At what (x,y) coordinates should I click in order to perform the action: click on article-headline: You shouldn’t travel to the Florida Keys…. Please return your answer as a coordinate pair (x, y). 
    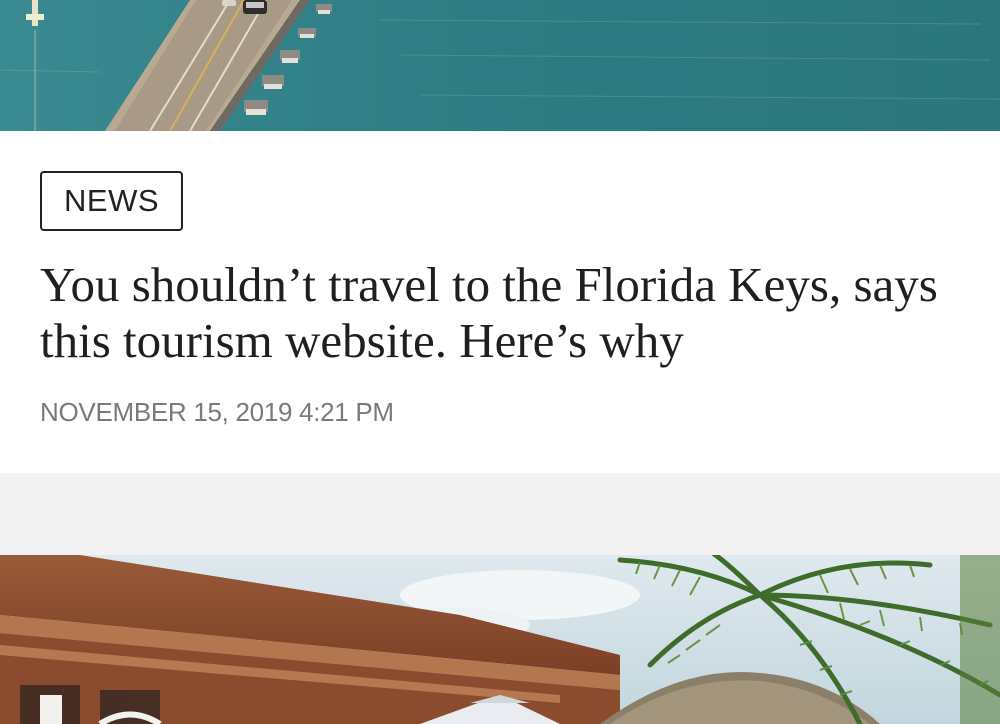
    Looking at the image, I should click on (490, 313).